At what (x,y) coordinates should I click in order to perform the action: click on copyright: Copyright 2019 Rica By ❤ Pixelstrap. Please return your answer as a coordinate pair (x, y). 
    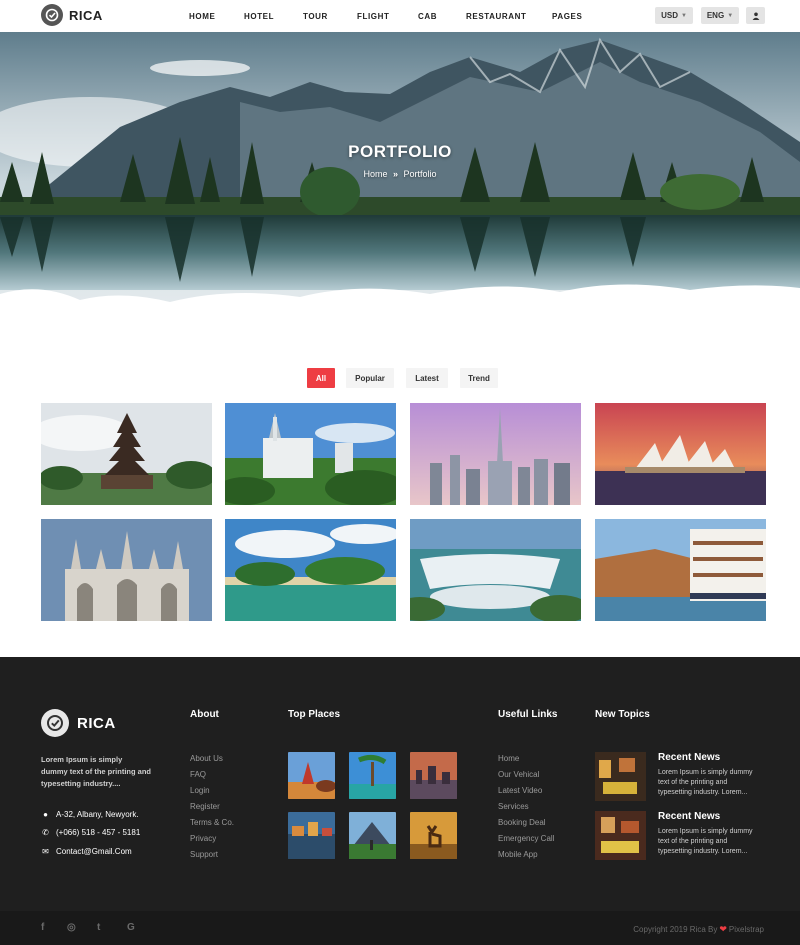
    Looking at the image, I should click on (698, 929).